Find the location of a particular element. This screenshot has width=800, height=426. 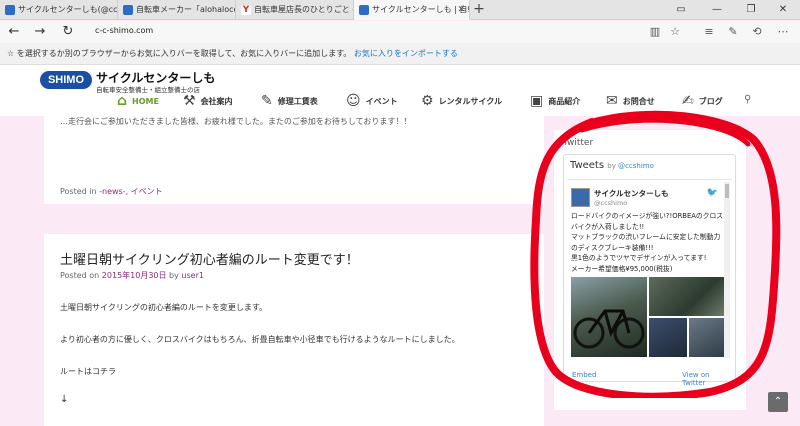

post-meta: Posted on 2015年10月30日 by user1 is located at coordinates (132, 275).